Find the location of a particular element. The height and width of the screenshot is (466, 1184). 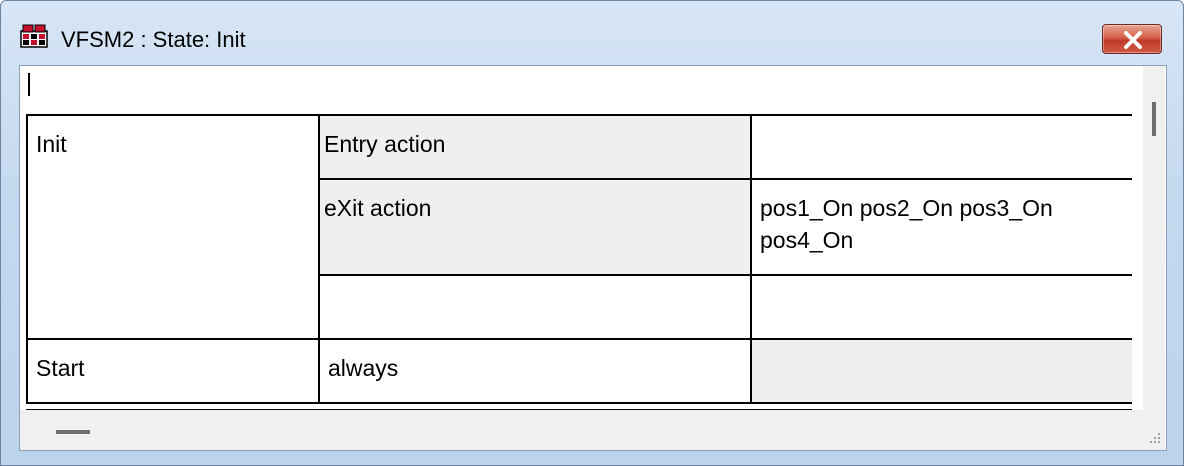

vertical-scroll-thumb is located at coordinates (1154, 119).